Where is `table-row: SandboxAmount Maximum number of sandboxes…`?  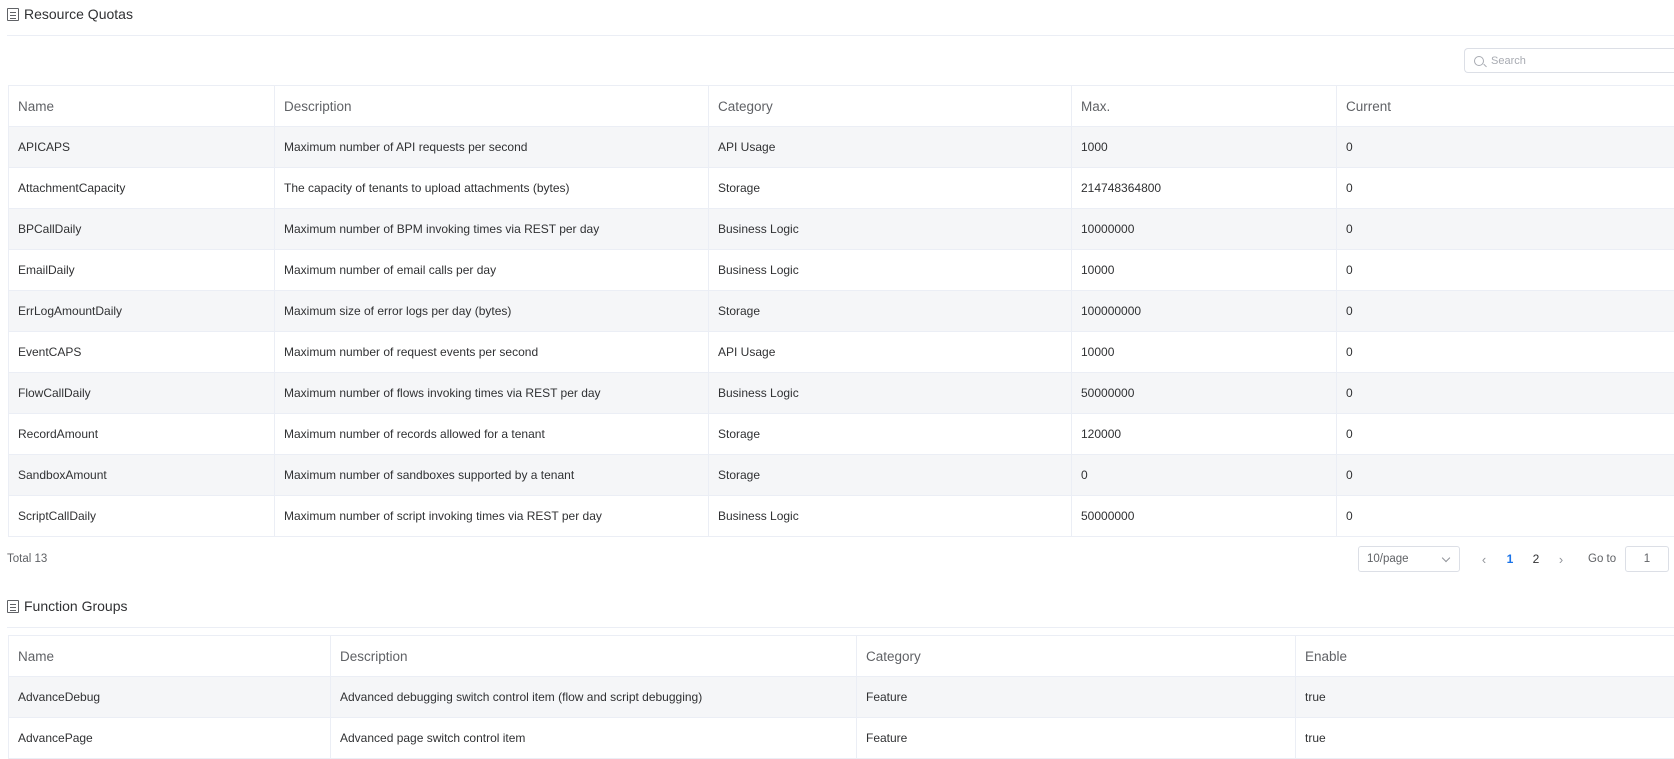 table-row: SandboxAmount Maximum number of sandboxes… is located at coordinates (841, 475).